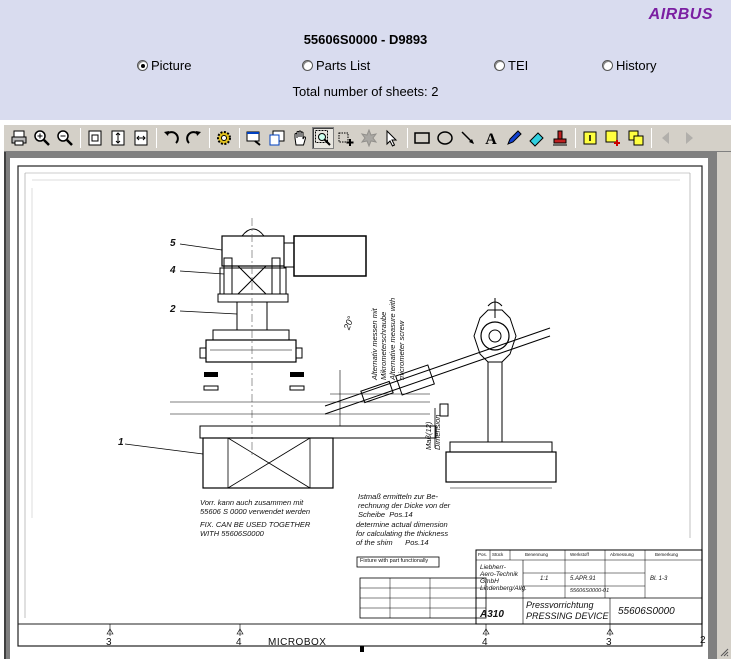 The width and height of the screenshot is (731, 659). What do you see at coordinates (583, 579) in the screenshot?
I see `title-block-date: 5.APR.91` at bounding box center [583, 579].